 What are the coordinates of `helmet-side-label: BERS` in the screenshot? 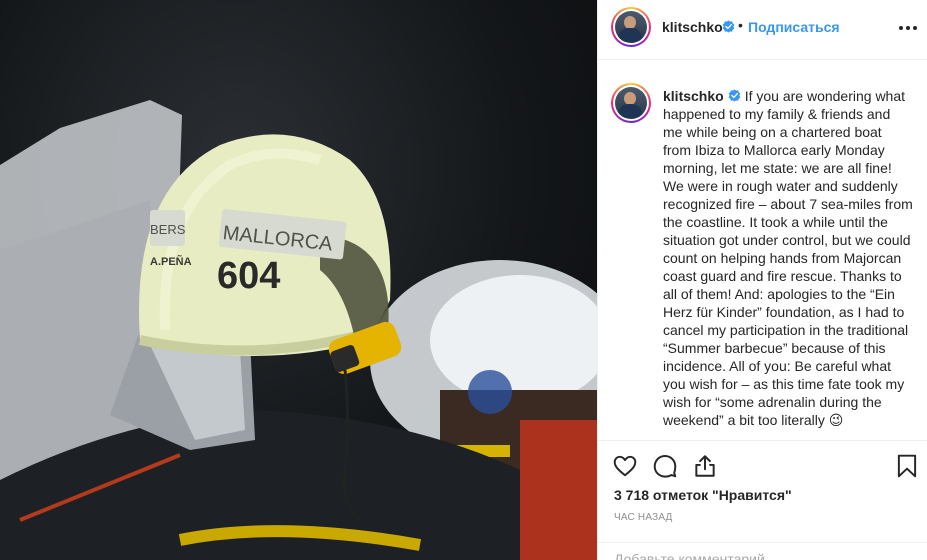 It's located at (168, 229).